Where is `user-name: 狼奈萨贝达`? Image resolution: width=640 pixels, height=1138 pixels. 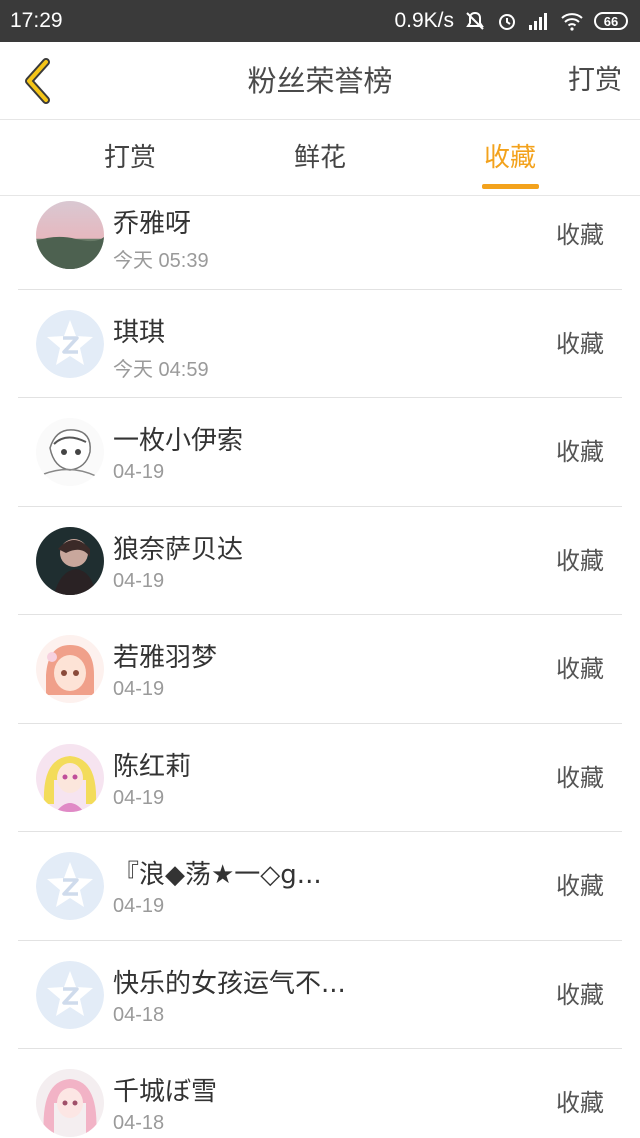 user-name: 狼奈萨贝达 is located at coordinates (178, 549).